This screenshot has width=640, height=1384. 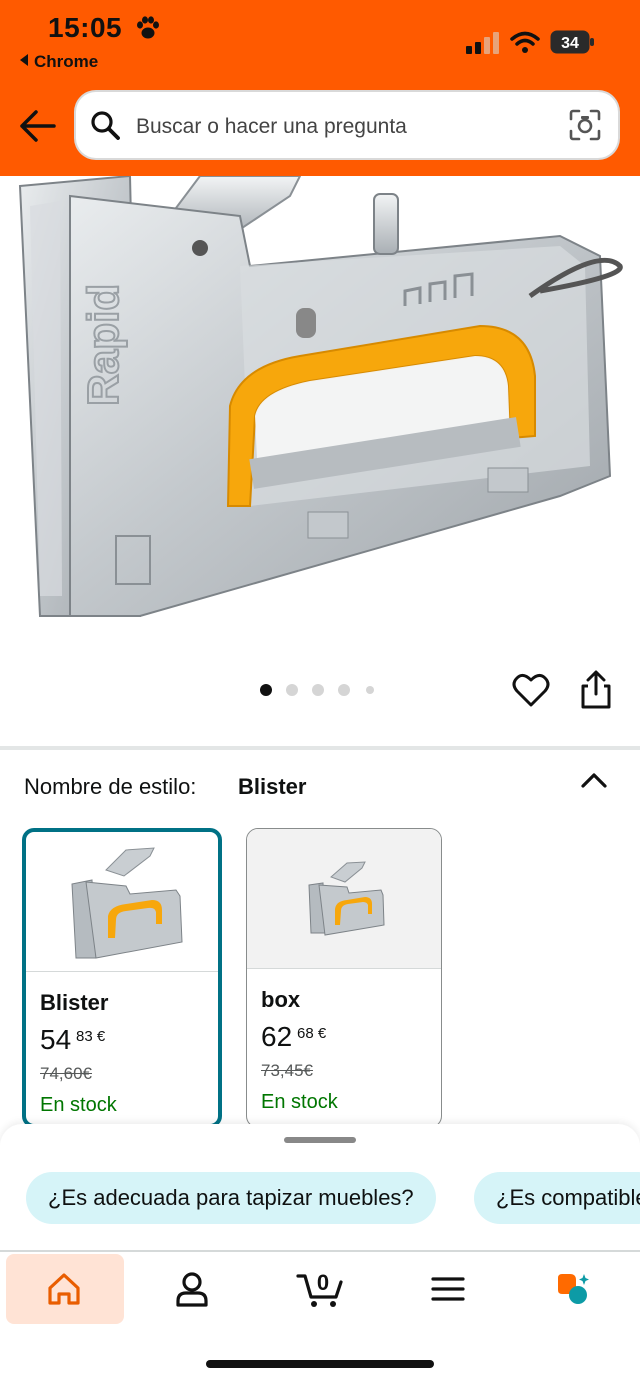 I want to click on search-input: Buscar o hacer una pregunta, so click(x=347, y=125).